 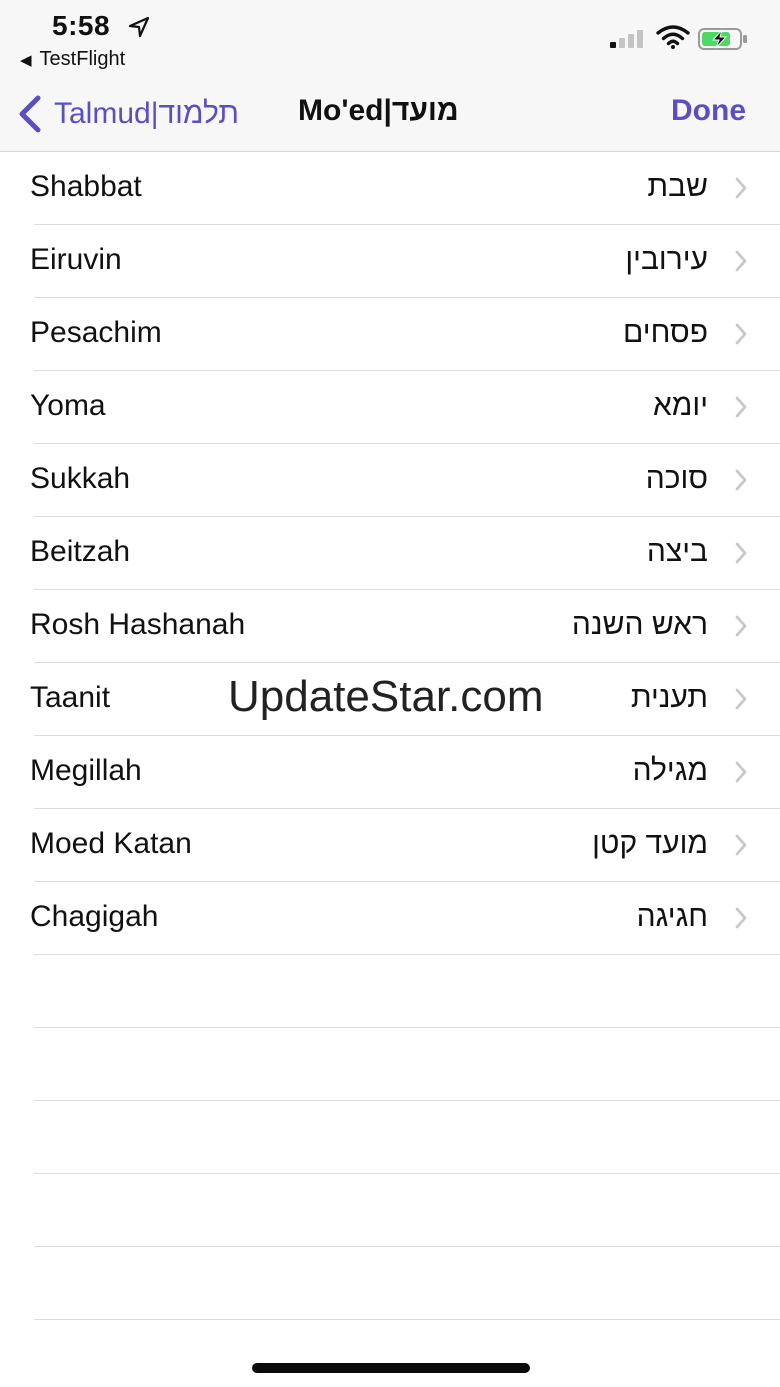 What do you see at coordinates (665, 332) in the screenshot?
I see `tractate-hebrew-name: פסחים` at bounding box center [665, 332].